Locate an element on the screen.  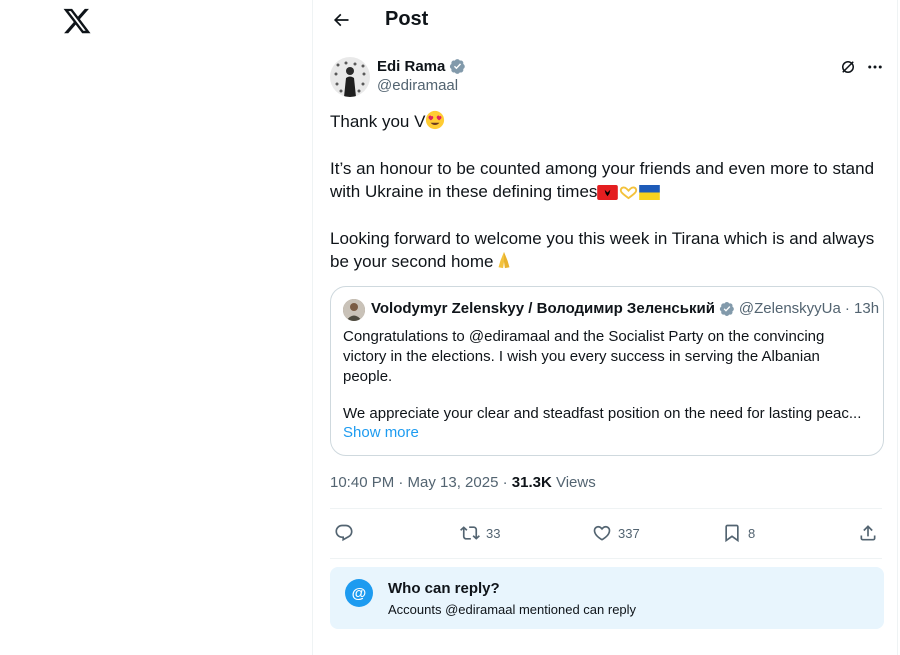
author-name-text: Edi Rama is located at coordinates (411, 66).